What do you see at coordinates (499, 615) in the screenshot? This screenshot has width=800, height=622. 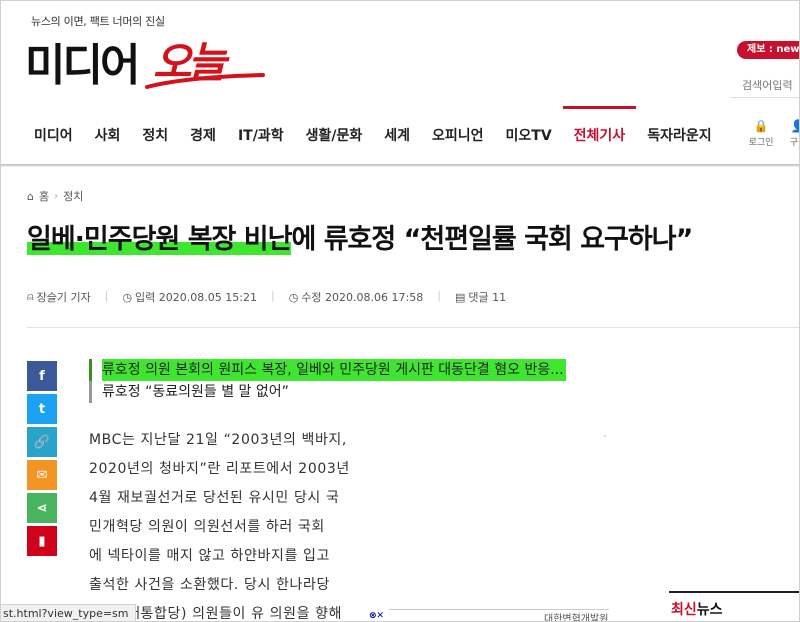 I see `ad-banner: ⊗✕ 대한변협개발원` at bounding box center [499, 615].